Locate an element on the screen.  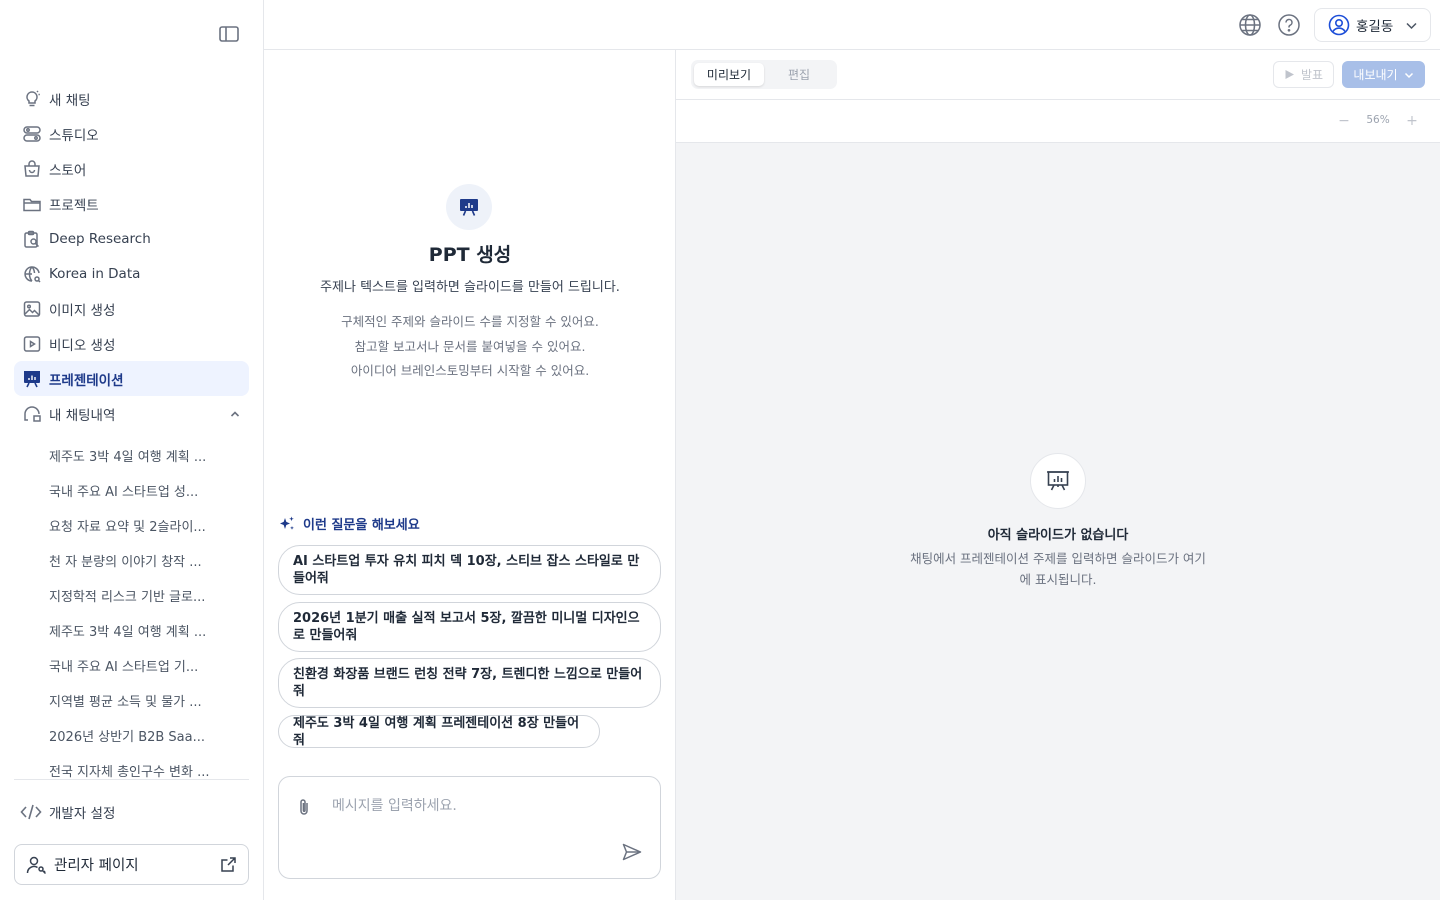
external-link-icon is located at coordinates (228, 864).